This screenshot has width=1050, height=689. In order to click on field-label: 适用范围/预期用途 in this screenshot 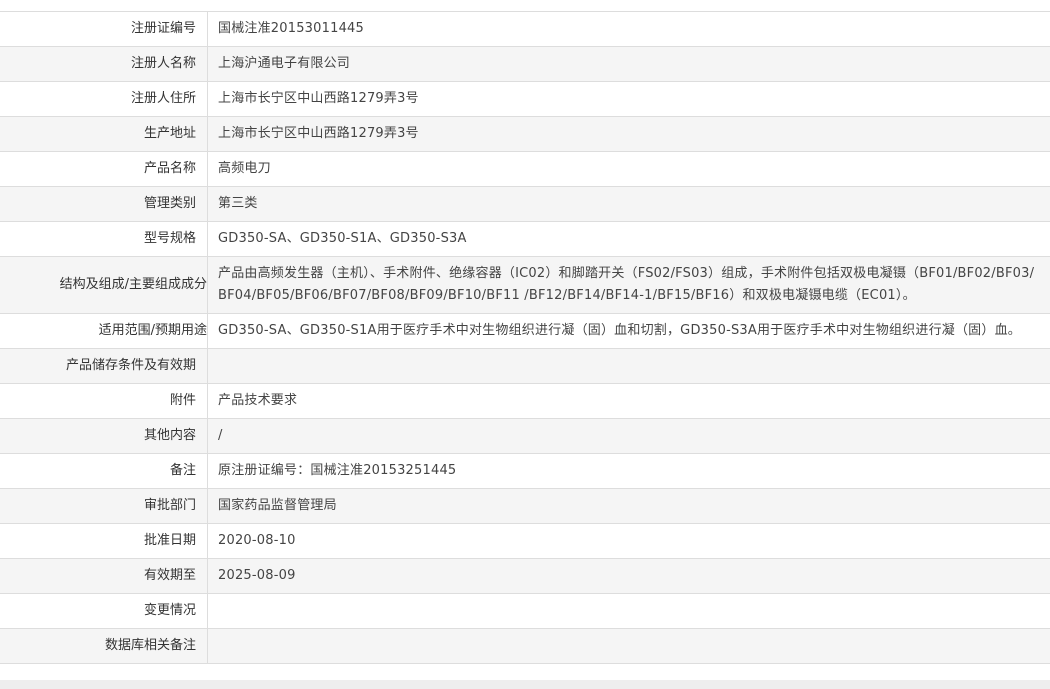, I will do `click(104, 331)`.